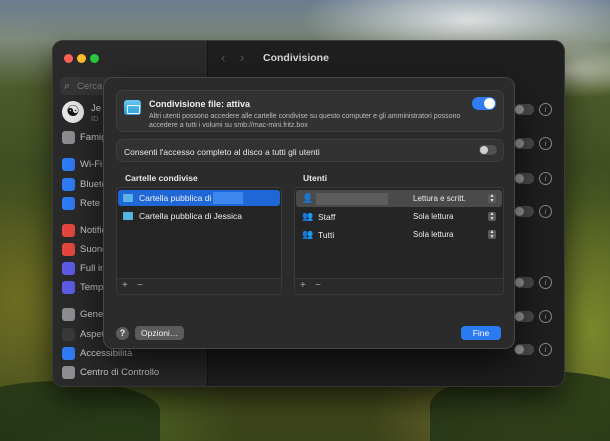 Image resolution: width=610 pixels, height=441 pixels. I want to click on table-row: 👤 Lettura e scritt. ▴ ▾, so click(399, 198).